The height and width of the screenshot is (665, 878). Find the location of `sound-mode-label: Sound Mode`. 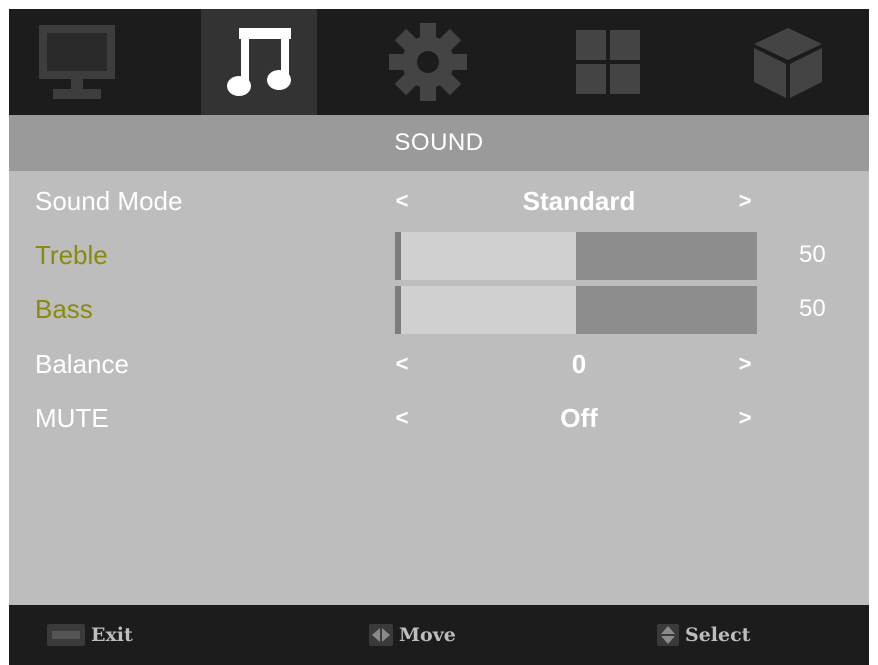

sound-mode-label: Sound Mode is located at coordinates (109, 201).